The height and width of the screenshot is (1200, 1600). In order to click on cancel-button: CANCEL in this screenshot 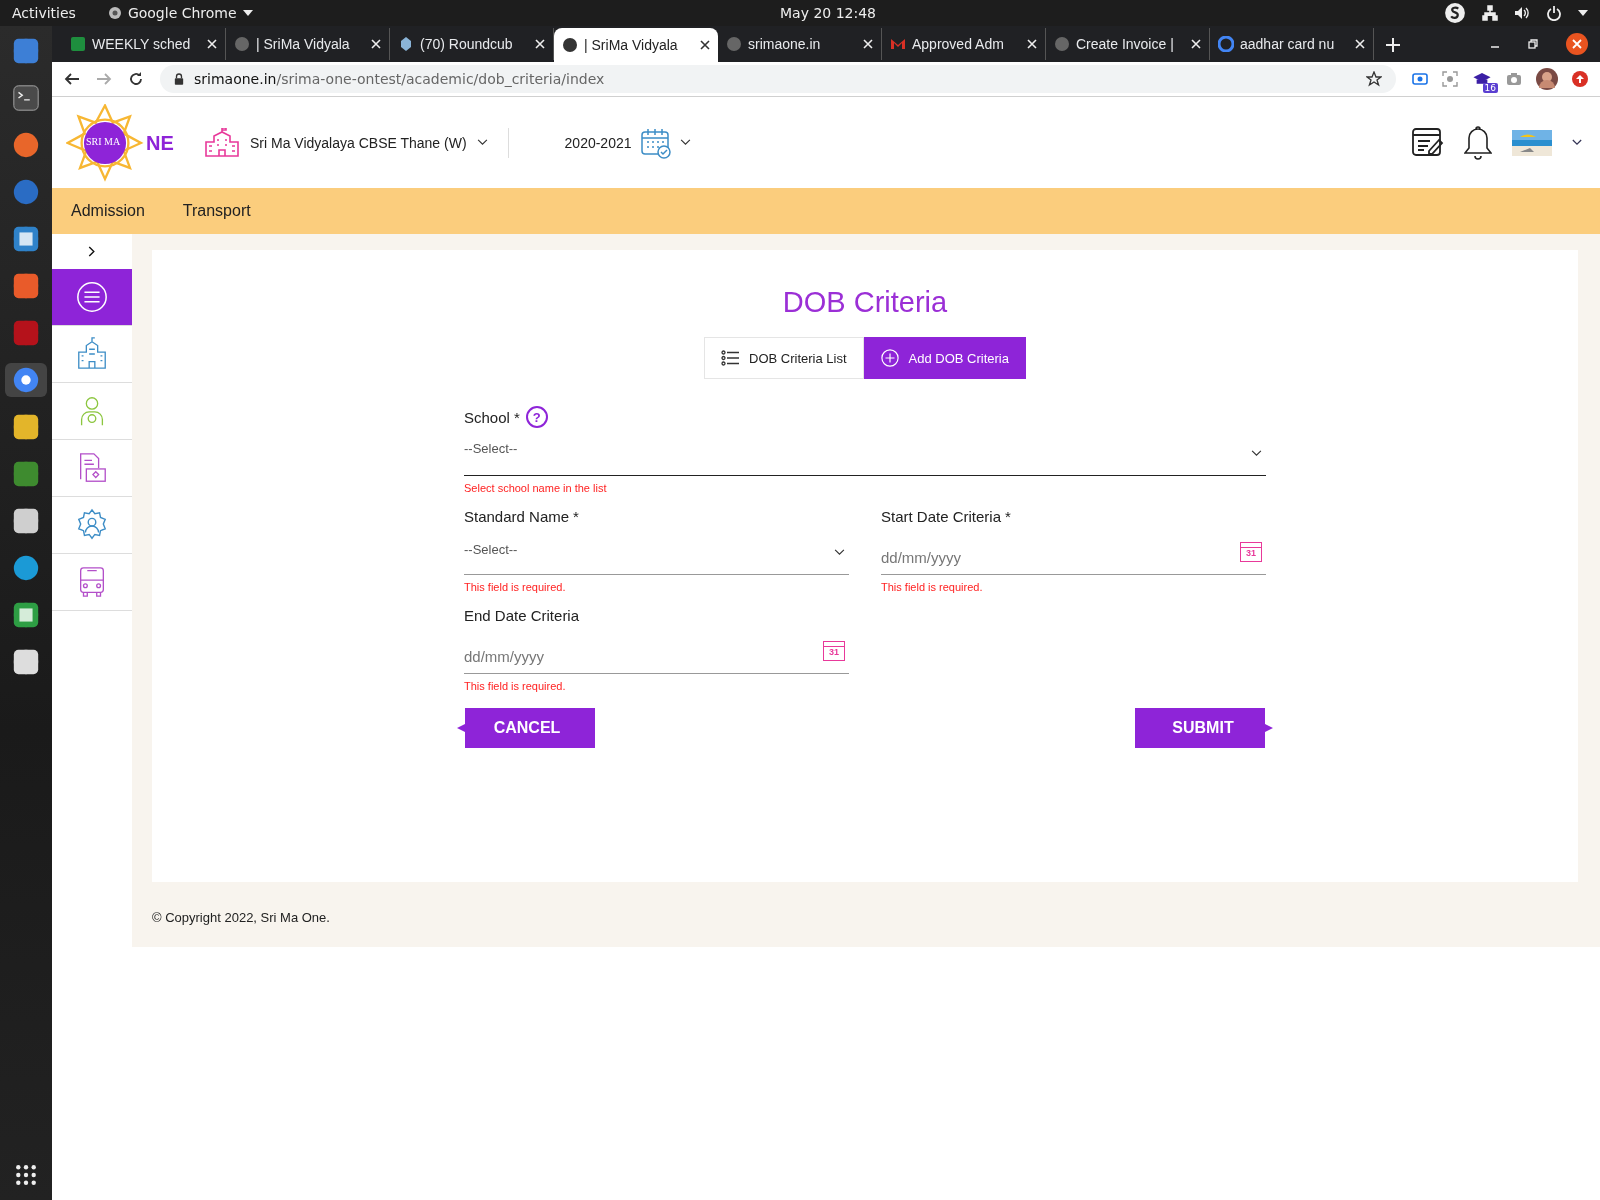, I will do `click(526, 728)`.